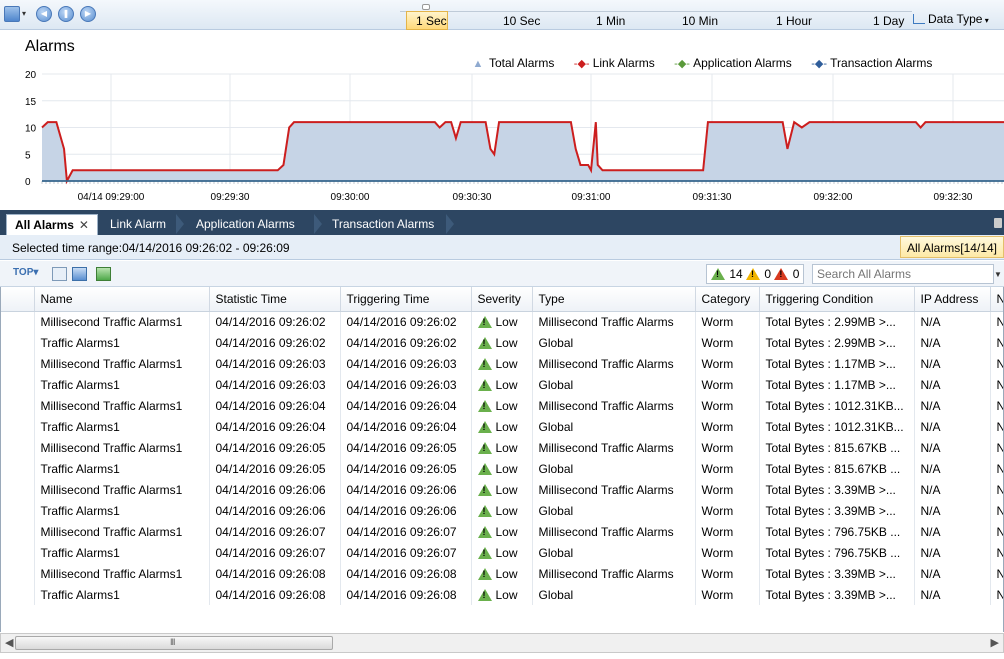  Describe the element at coordinates (995, 642) in the screenshot. I see `scroll-right-icon: ▶` at that location.